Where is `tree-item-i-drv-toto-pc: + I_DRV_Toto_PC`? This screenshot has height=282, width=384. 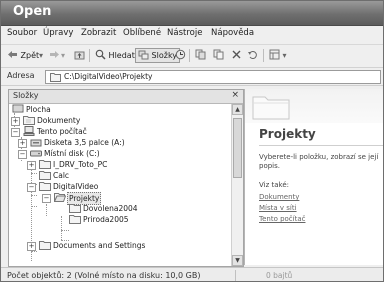 tree-item-i-drv-toto-pc: + I_DRV_Toto_PC is located at coordinates (119, 164).